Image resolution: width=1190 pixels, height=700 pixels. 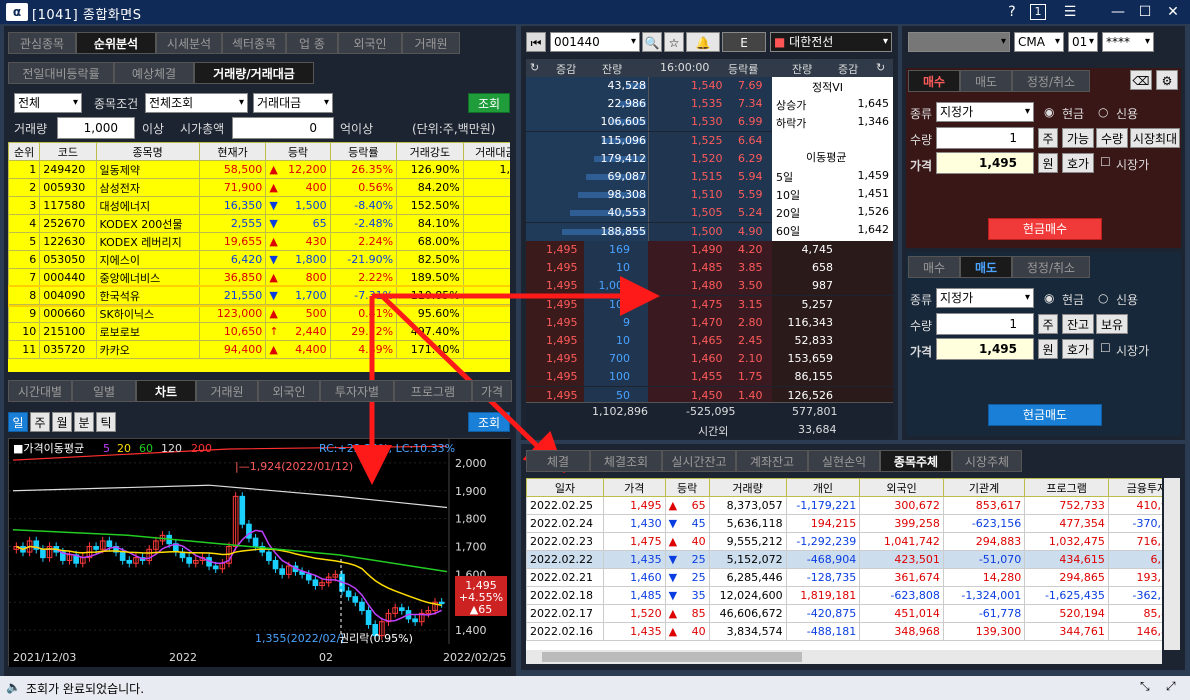 What do you see at coordinates (1171, 686) in the screenshot?
I see `expand-icon: ⤢` at bounding box center [1171, 686].